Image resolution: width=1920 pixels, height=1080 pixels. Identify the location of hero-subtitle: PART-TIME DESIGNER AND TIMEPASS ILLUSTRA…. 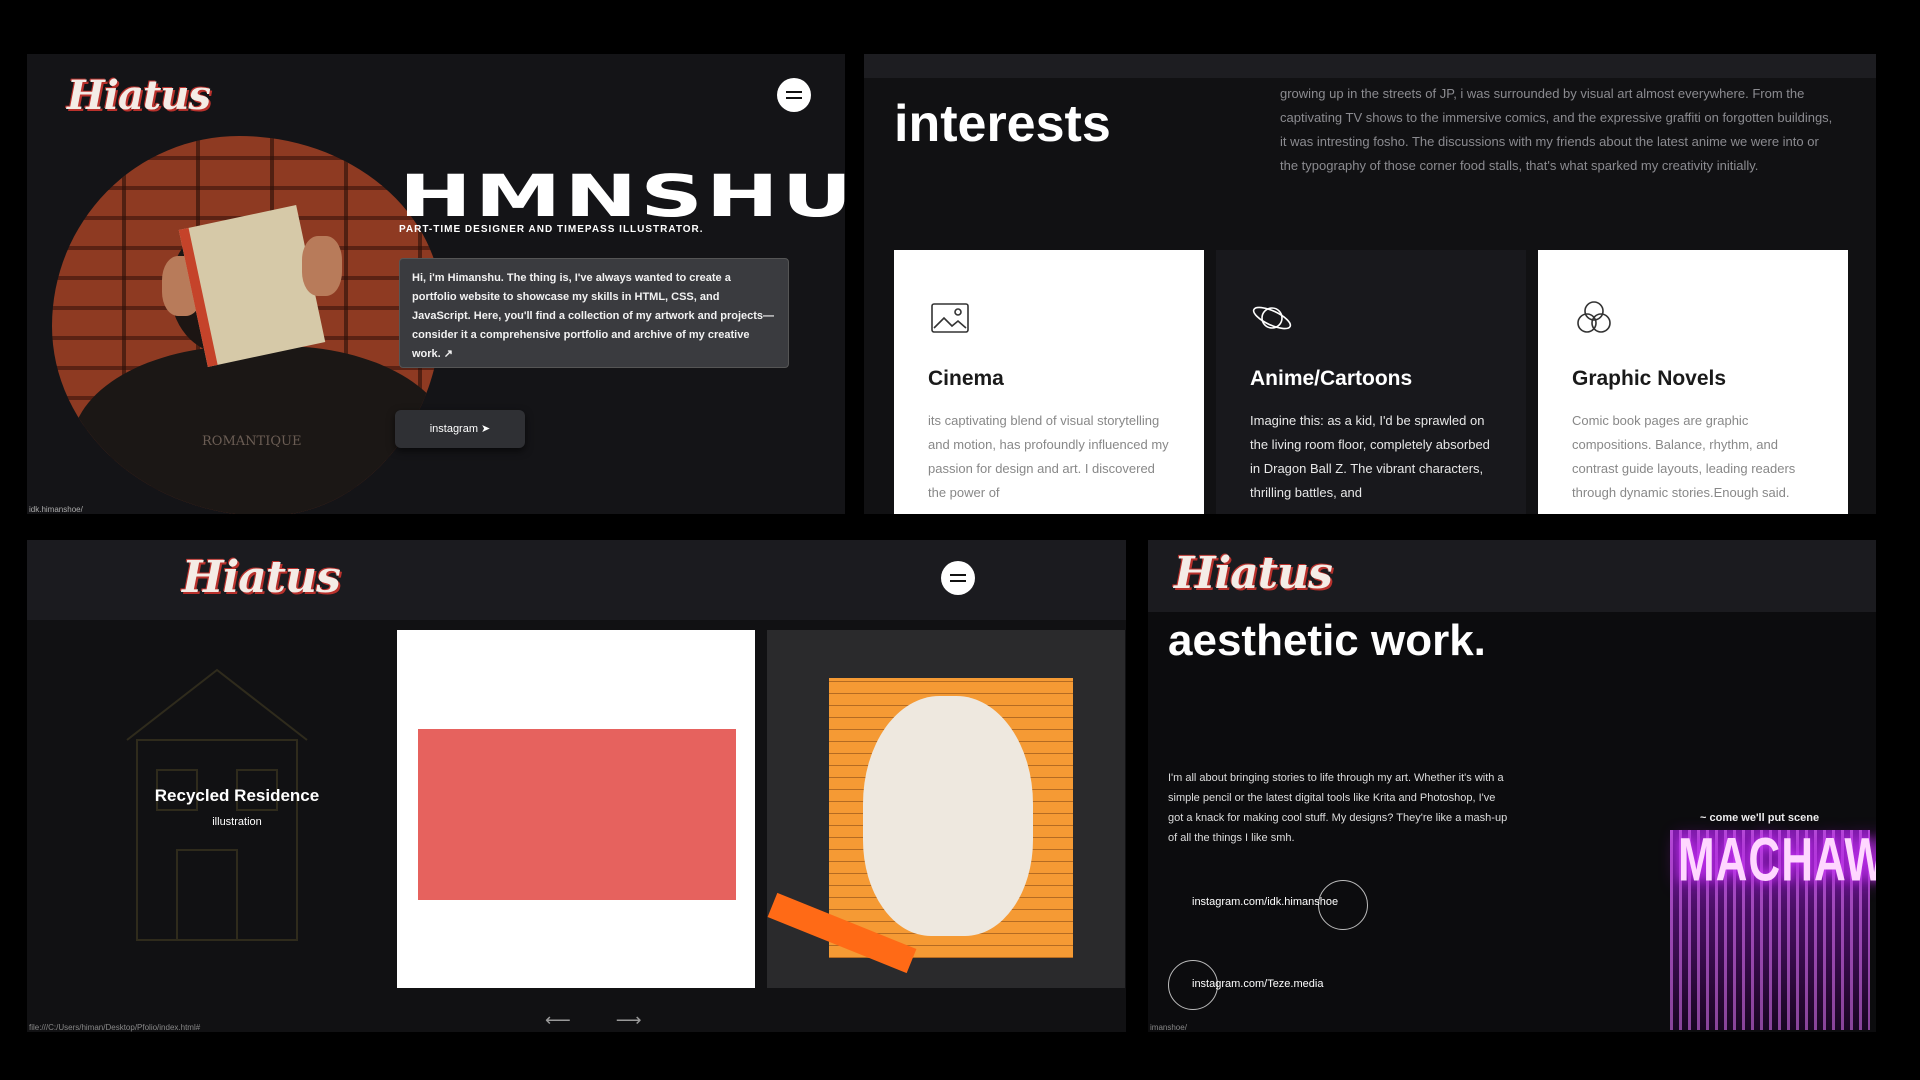
(551, 229).